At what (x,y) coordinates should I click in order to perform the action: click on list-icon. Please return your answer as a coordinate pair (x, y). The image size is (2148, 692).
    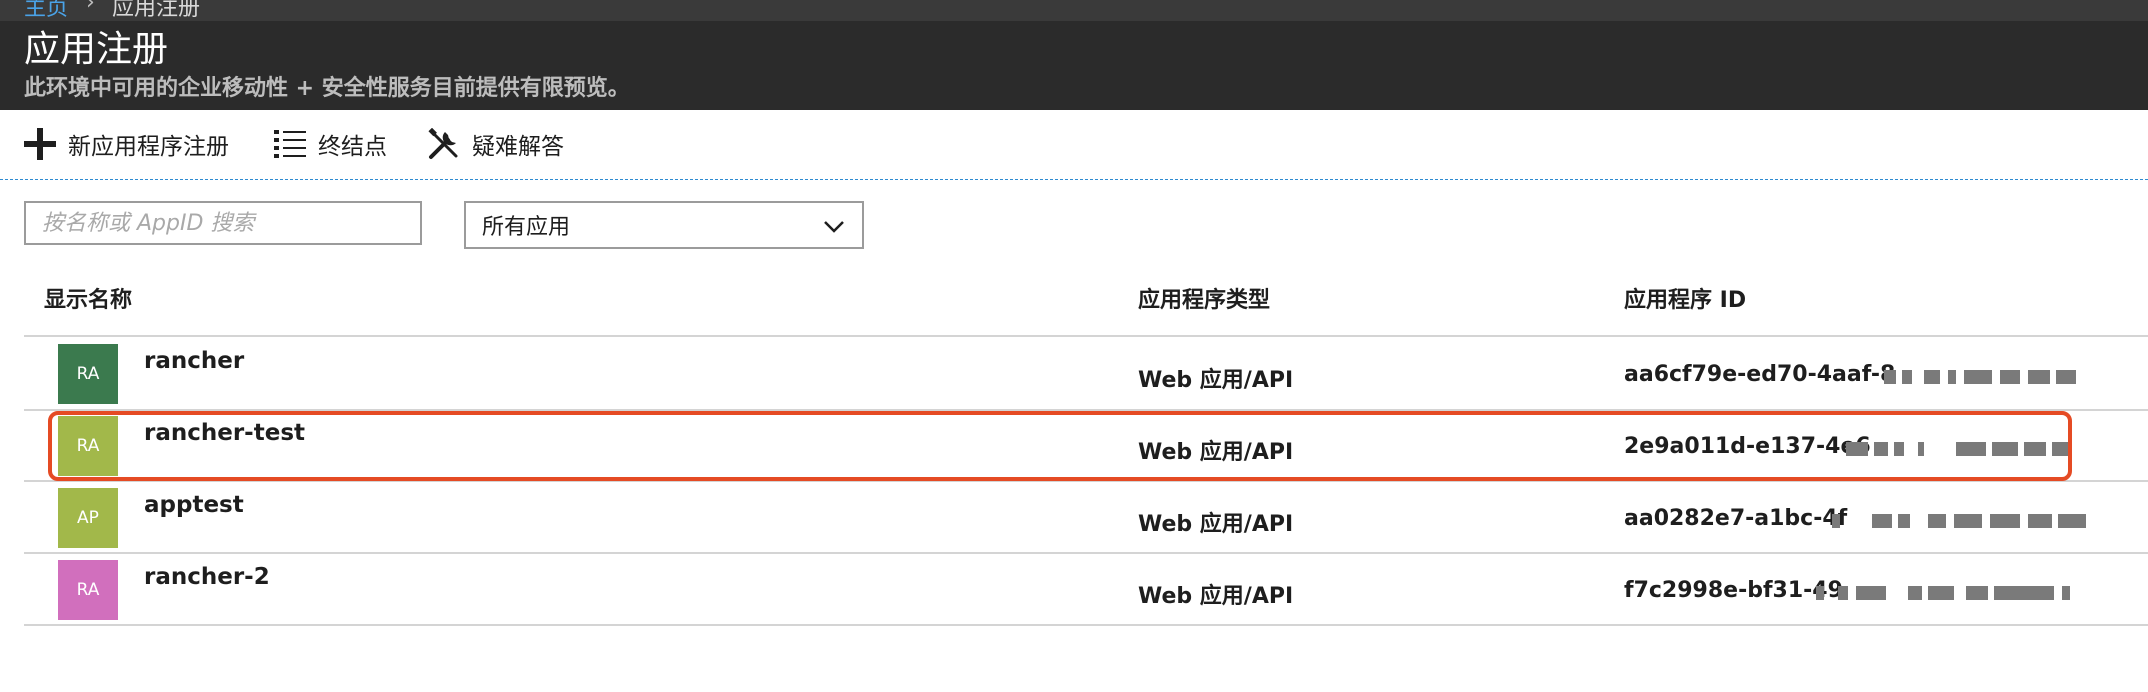
    Looking at the image, I should click on (290, 144).